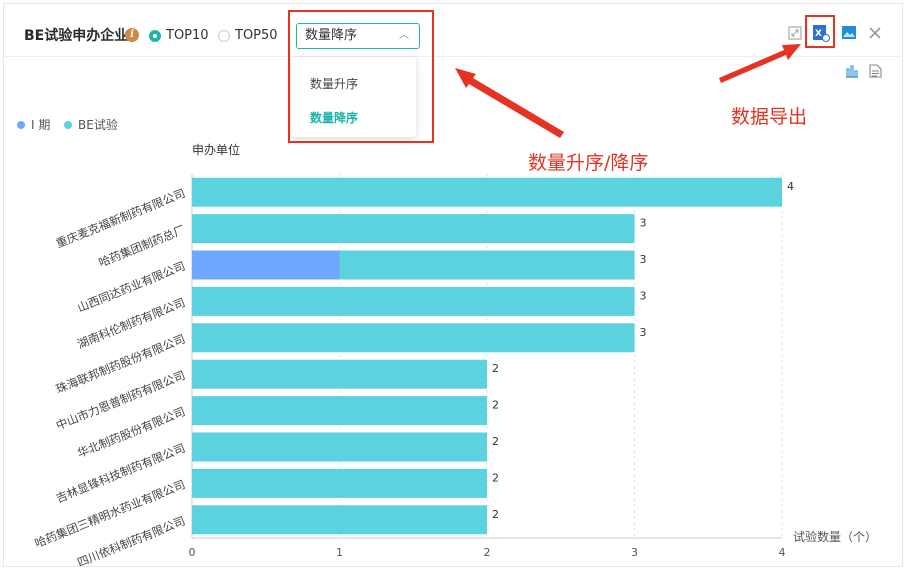  Describe the element at coordinates (769, 117) in the screenshot. I see `annotation-export: 数据导出` at that location.